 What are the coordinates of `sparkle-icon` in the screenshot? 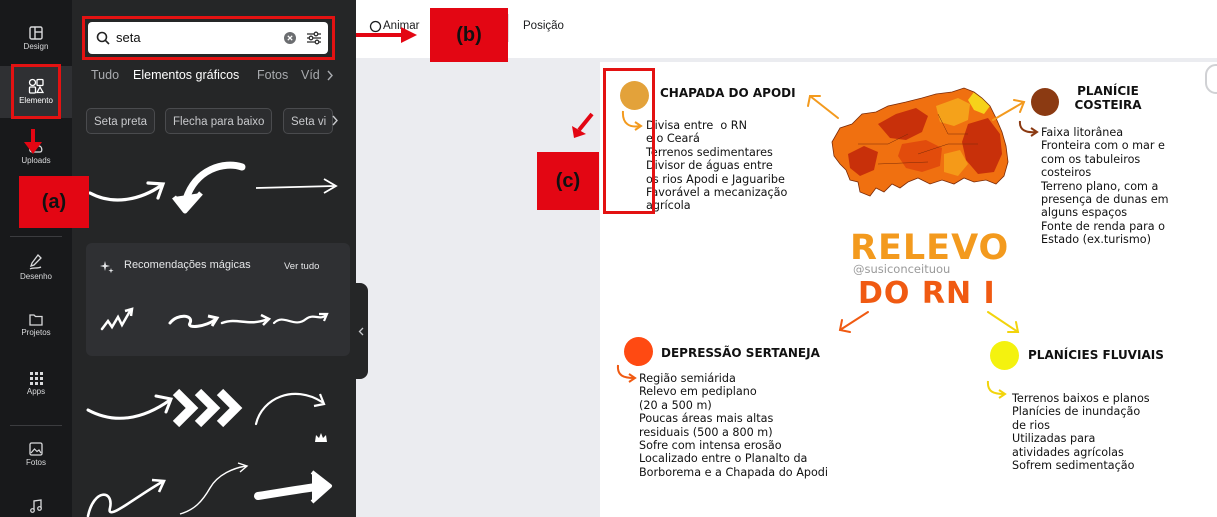 It's located at (107, 267).